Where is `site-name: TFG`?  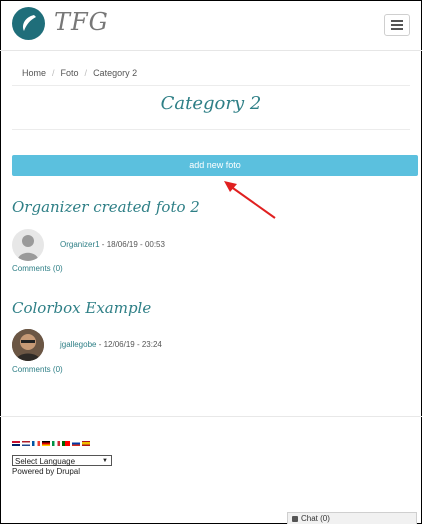 site-name: TFG is located at coordinates (81, 22).